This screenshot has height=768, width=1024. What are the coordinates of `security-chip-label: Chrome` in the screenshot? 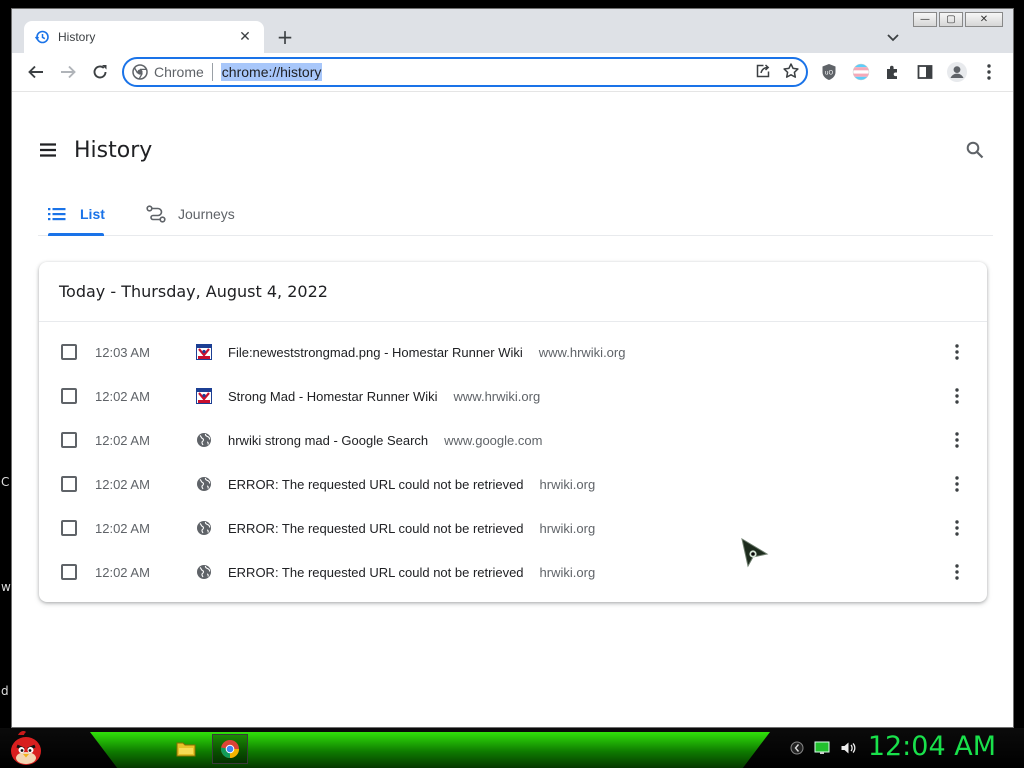 It's located at (183, 72).